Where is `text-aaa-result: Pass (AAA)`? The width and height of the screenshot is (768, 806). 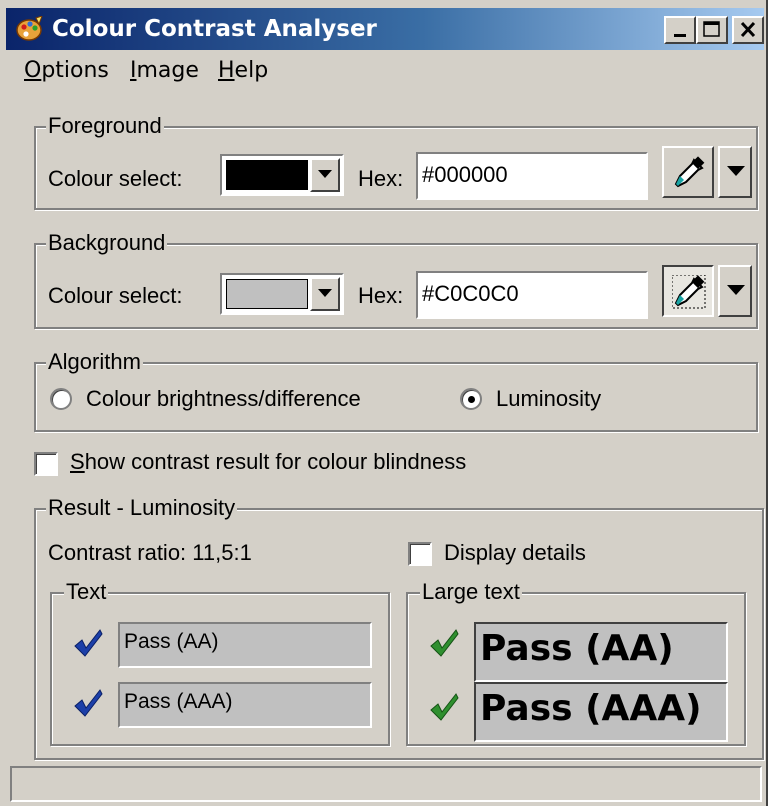
text-aaa-result: Pass (AAA) is located at coordinates (245, 705).